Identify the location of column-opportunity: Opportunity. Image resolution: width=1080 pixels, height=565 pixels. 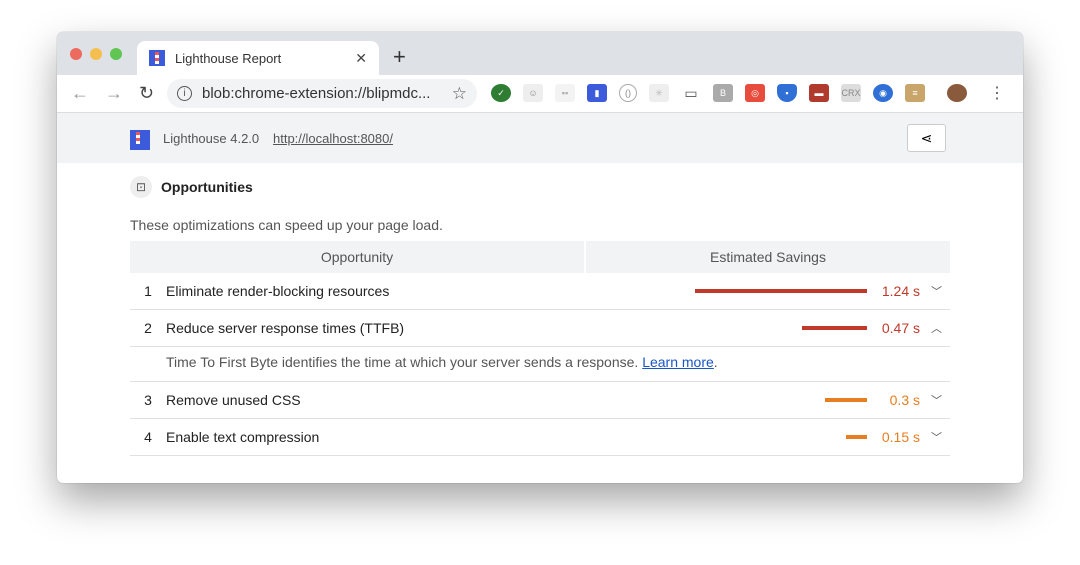
(357, 257).